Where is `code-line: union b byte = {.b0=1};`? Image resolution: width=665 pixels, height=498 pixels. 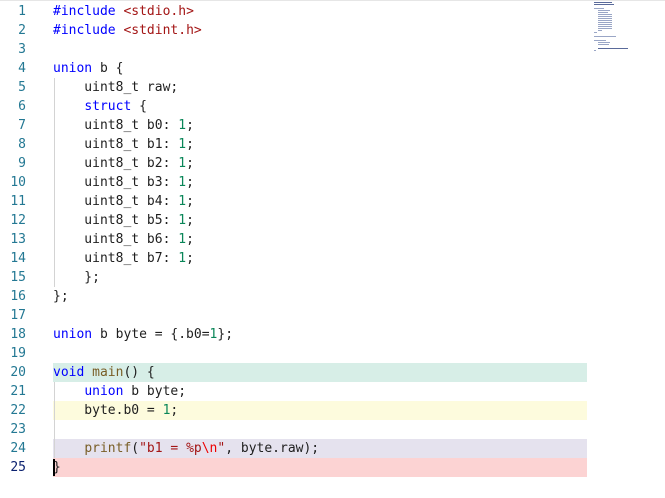 code-line: union b byte = {.b0=1}; is located at coordinates (143, 334).